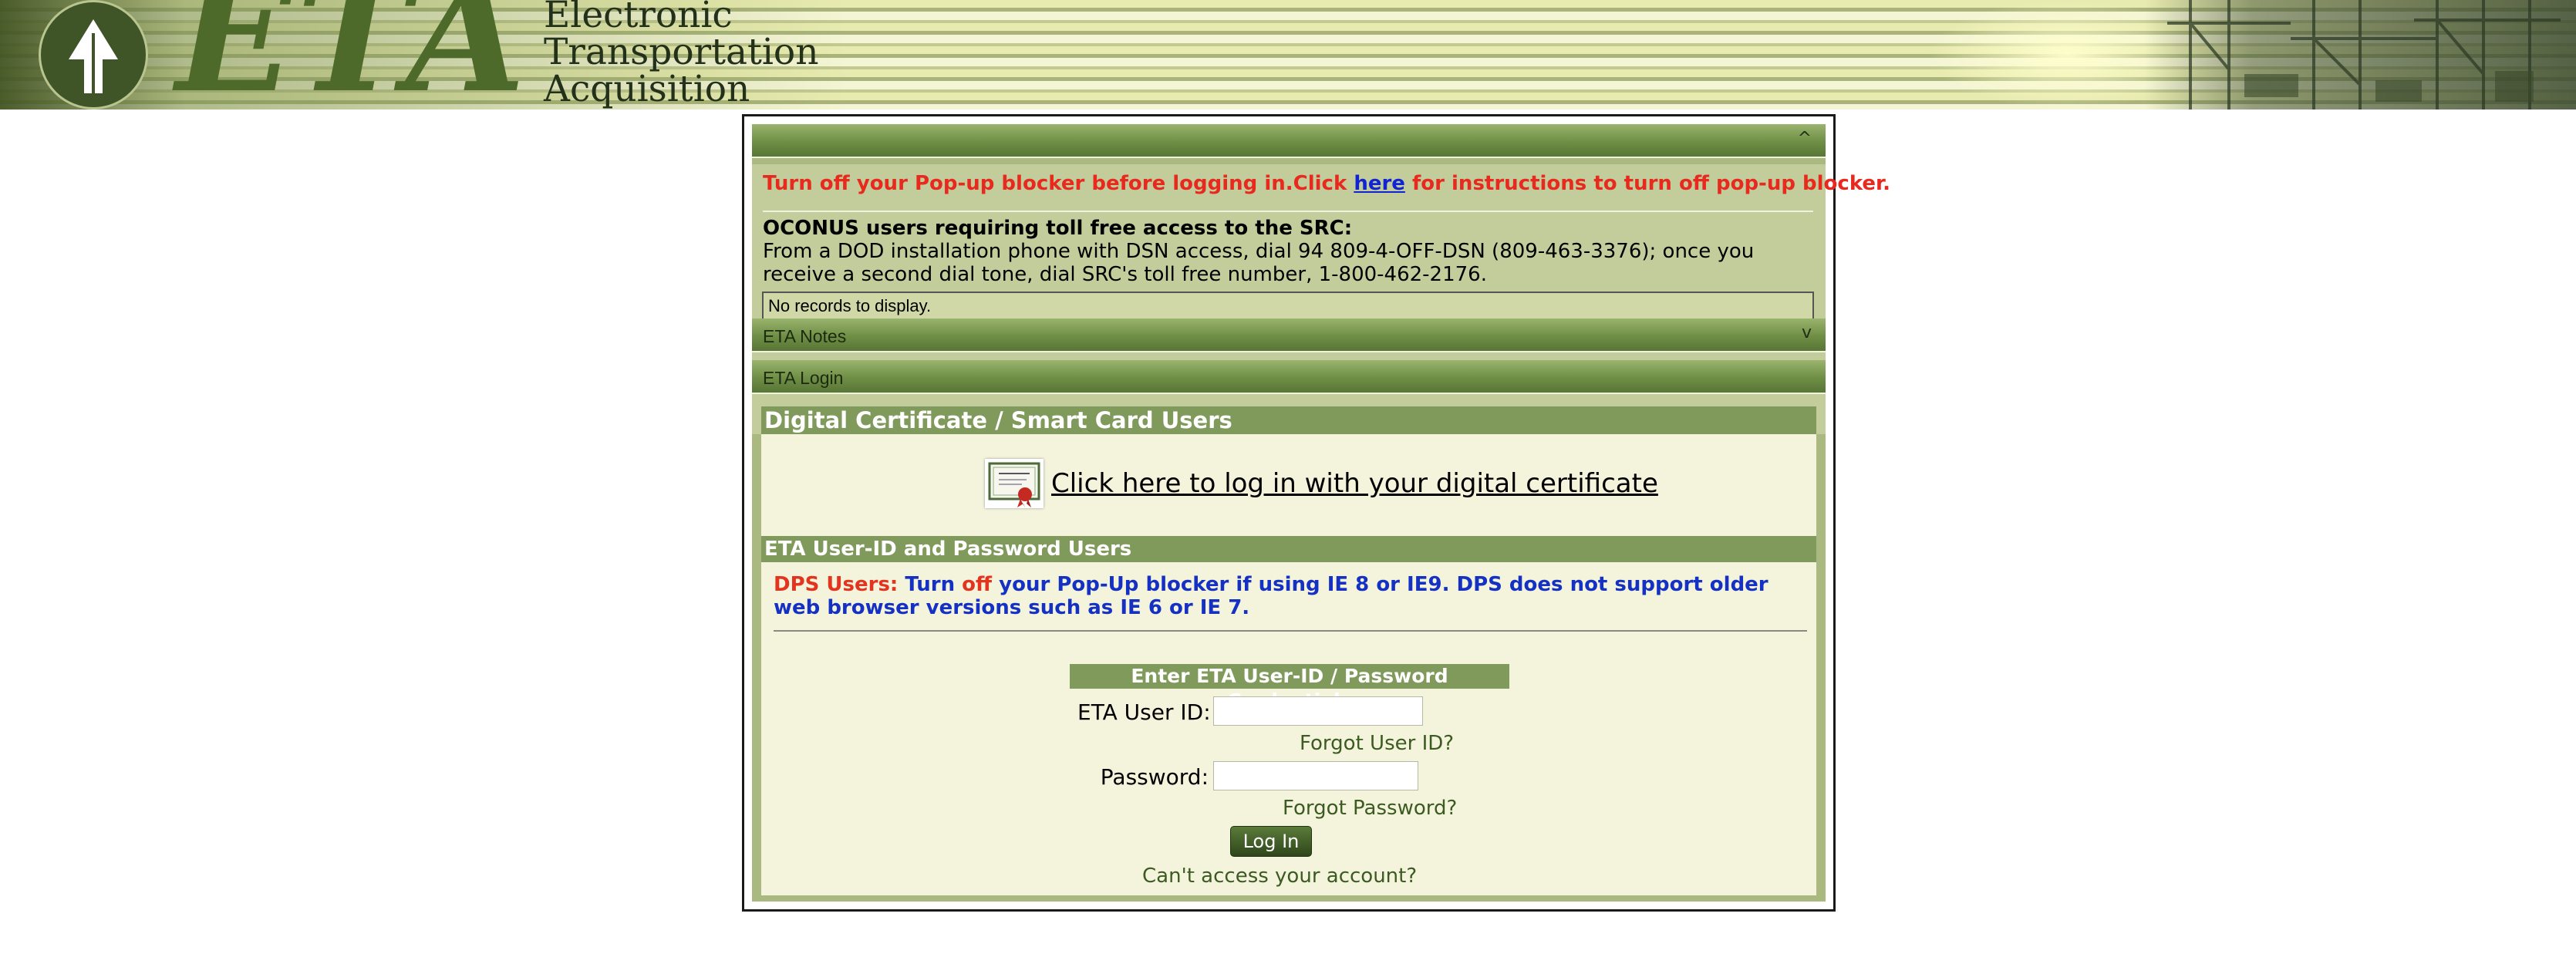 The height and width of the screenshot is (964, 2576). What do you see at coordinates (2360, 55) in the screenshot?
I see `port-cranes-image` at bounding box center [2360, 55].